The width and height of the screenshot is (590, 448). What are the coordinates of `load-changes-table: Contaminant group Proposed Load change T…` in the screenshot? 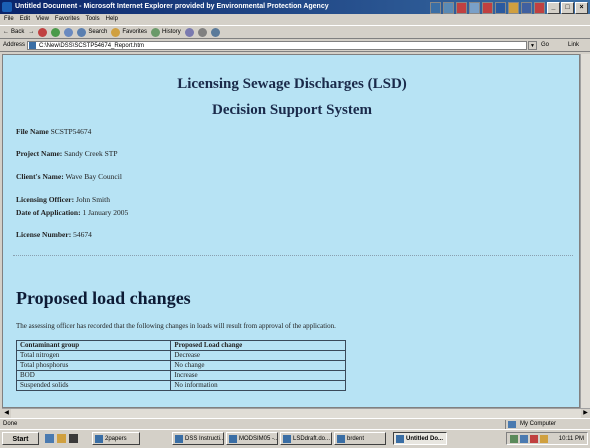 It's located at (180, 365).